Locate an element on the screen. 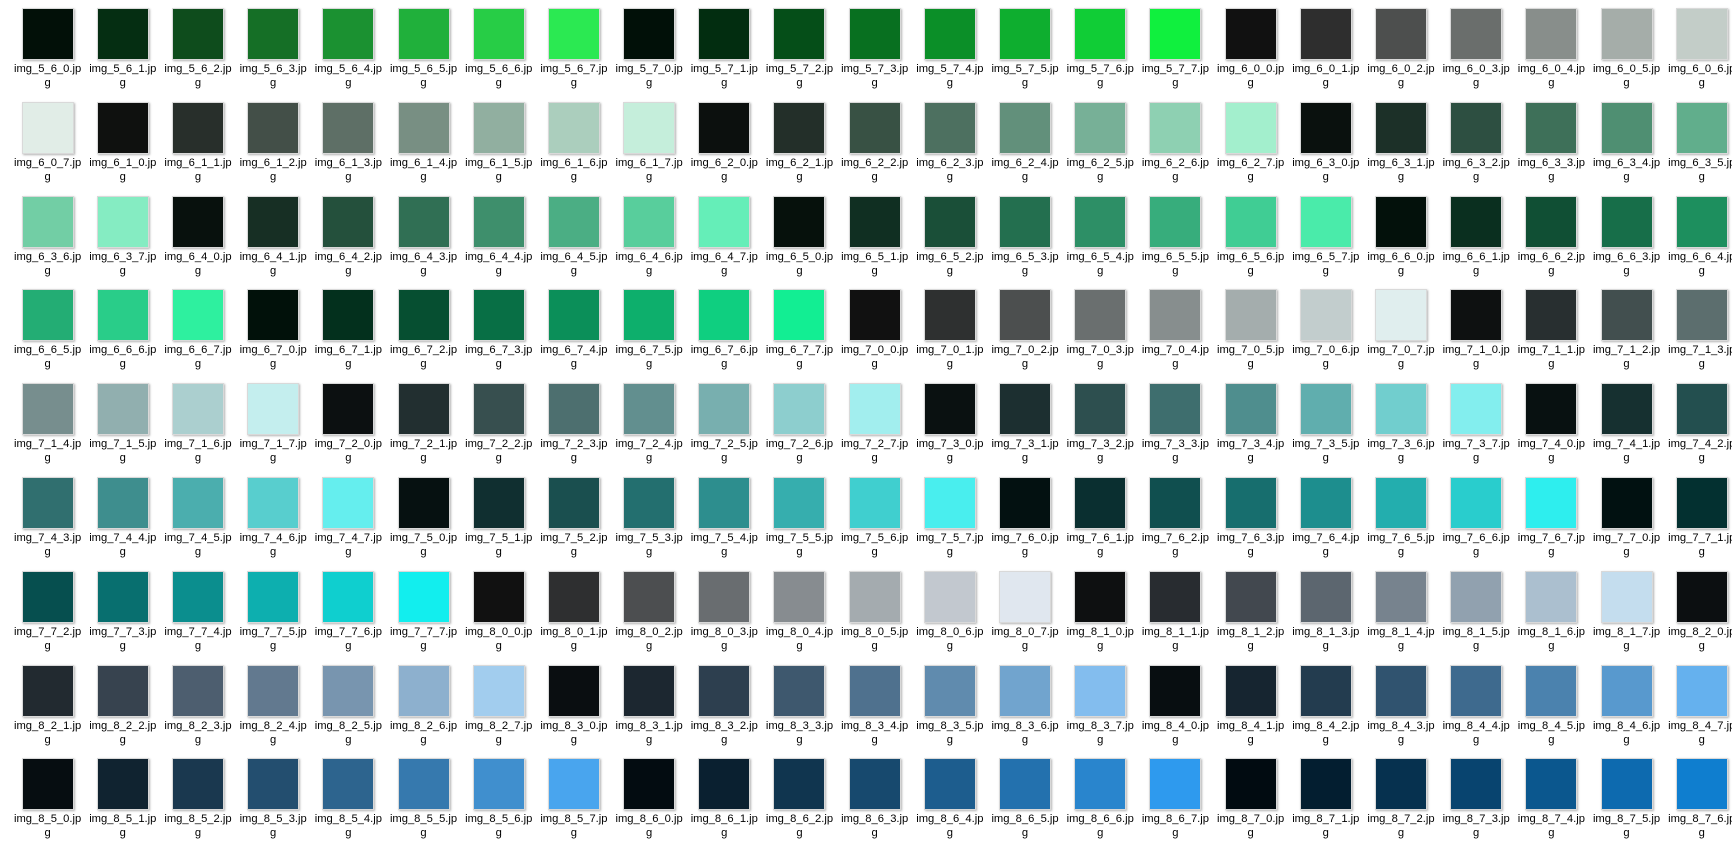  file-tile: img_7_1_7.jpg is located at coordinates (273, 430).